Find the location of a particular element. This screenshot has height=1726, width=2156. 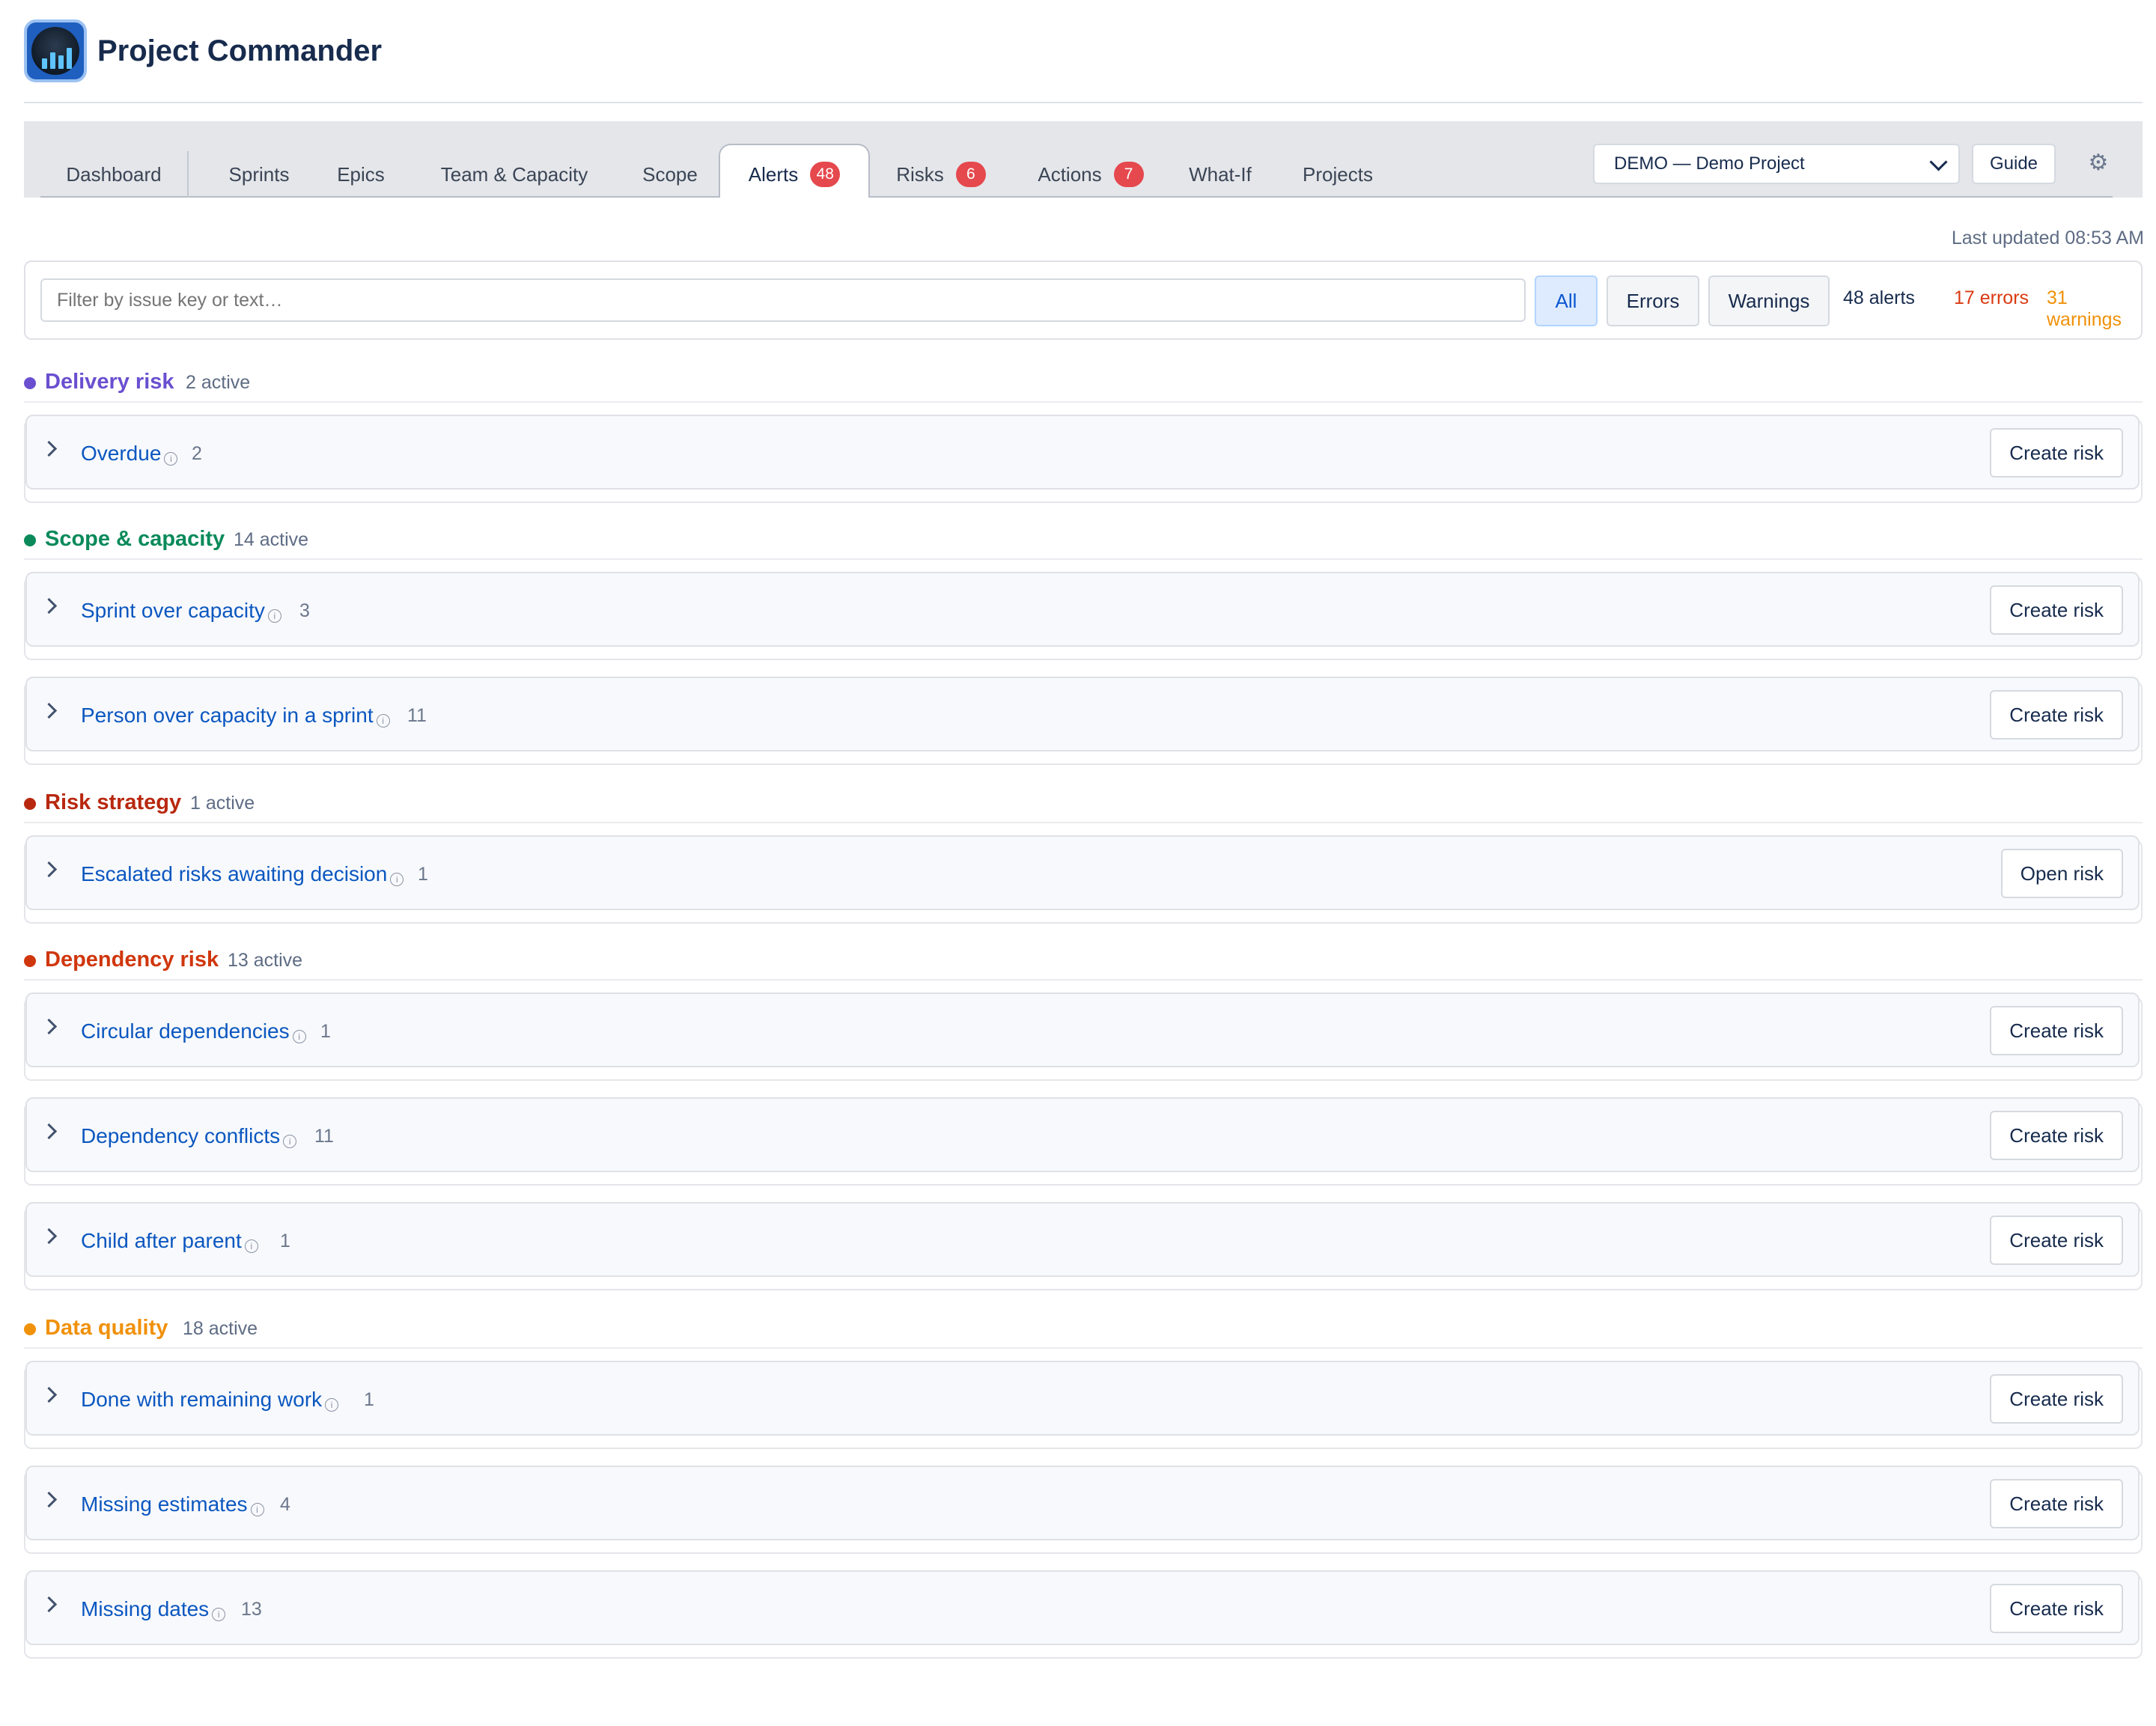

alert-title: Missing dates i is located at coordinates (153, 1609).